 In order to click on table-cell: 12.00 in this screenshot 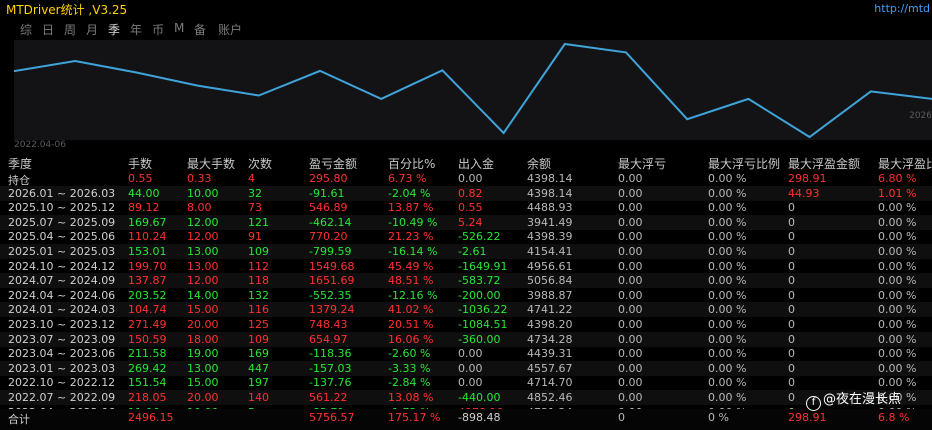, I will do `click(203, 237)`.